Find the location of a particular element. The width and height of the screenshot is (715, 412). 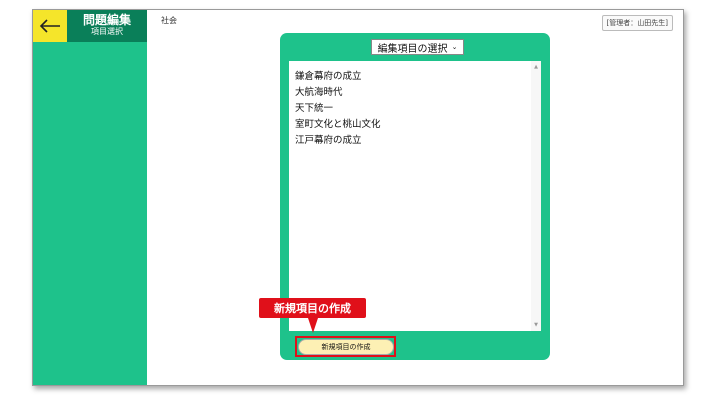

list-item: 天下統一 is located at coordinates (418, 109).